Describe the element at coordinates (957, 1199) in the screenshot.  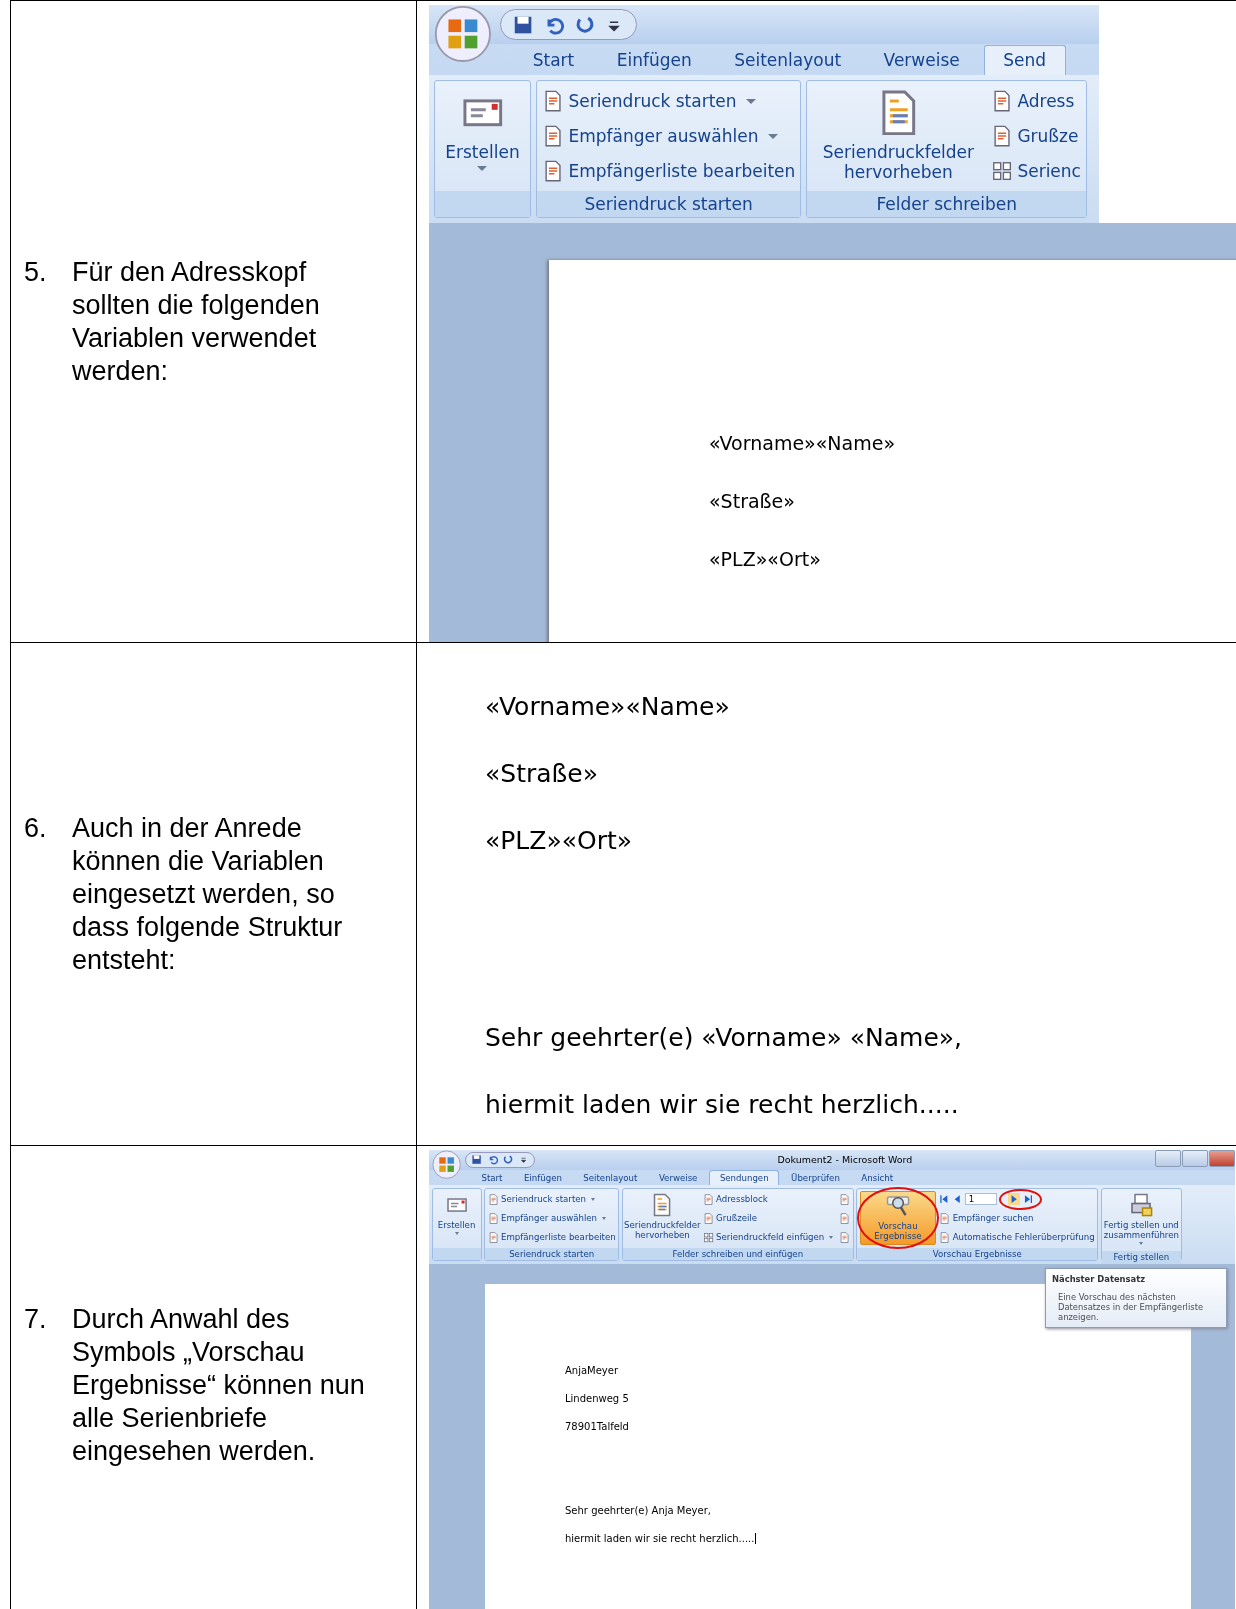
I see `previous-record-icon` at that location.